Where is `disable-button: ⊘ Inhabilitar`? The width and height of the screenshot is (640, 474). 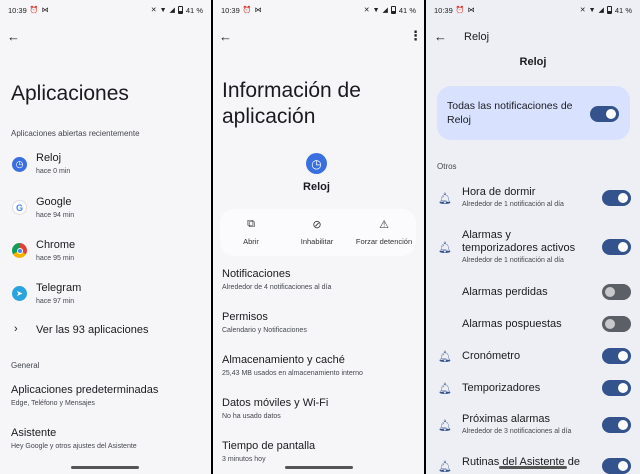 disable-button: ⊘ Inhabilitar is located at coordinates (317, 232).